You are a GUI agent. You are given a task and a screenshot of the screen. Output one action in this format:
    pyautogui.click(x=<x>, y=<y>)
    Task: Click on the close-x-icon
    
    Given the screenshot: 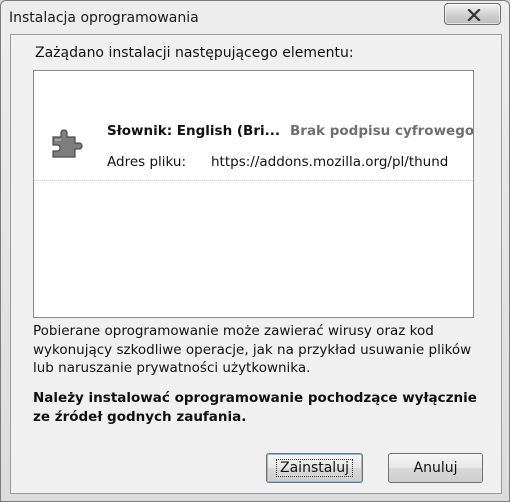 What is the action you would take?
    pyautogui.click(x=474, y=15)
    